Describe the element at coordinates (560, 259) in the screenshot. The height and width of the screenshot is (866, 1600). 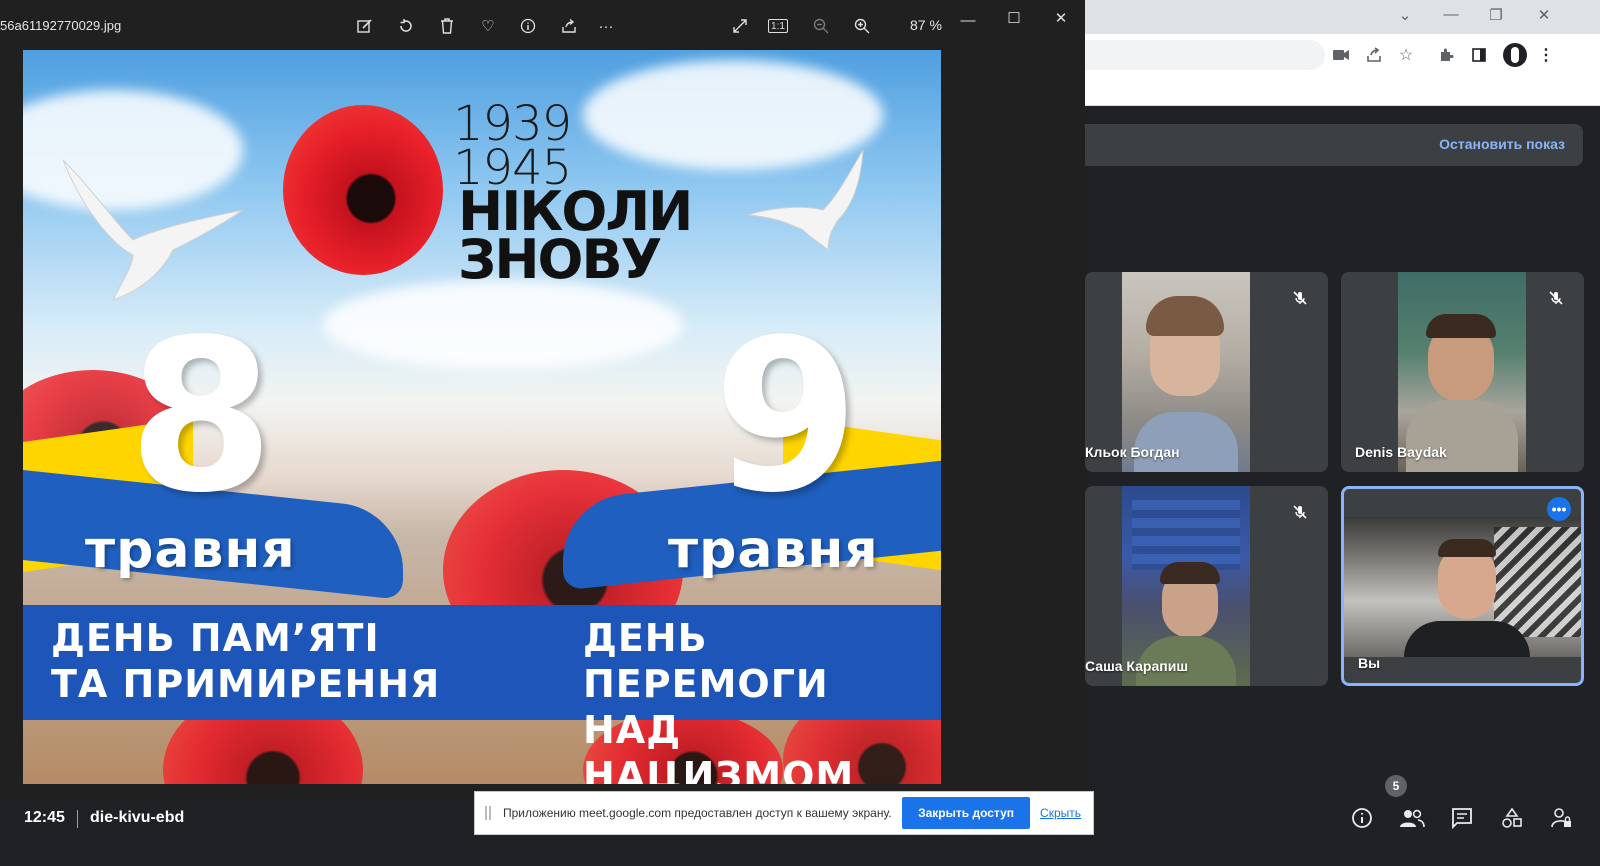
I see `slogan-line2: ЗНОВУ` at that location.